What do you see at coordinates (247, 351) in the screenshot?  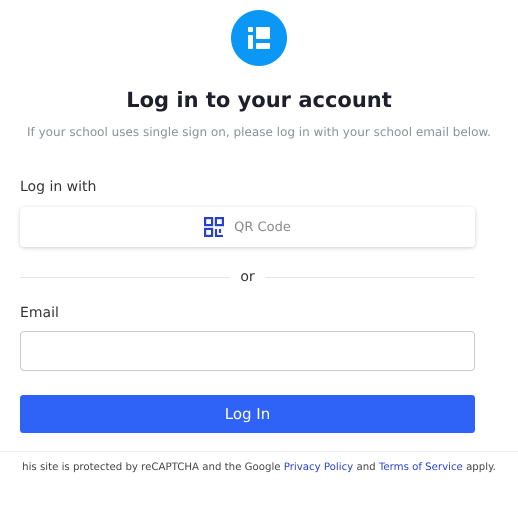 I see `email-input-field` at bounding box center [247, 351].